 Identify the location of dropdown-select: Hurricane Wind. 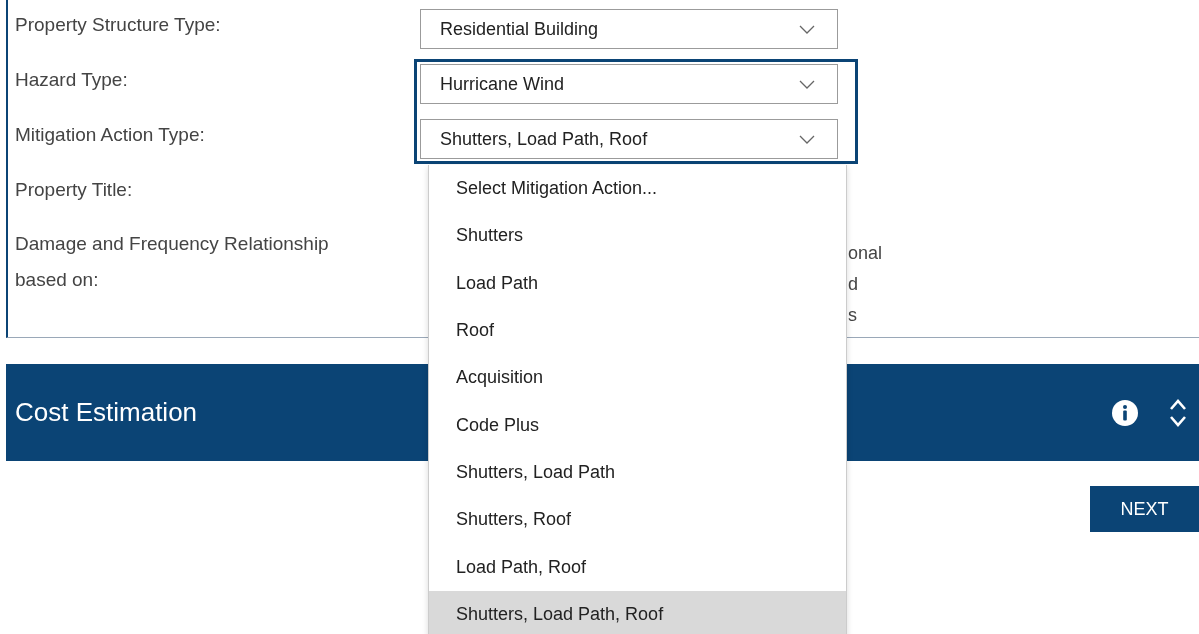
(629, 84).